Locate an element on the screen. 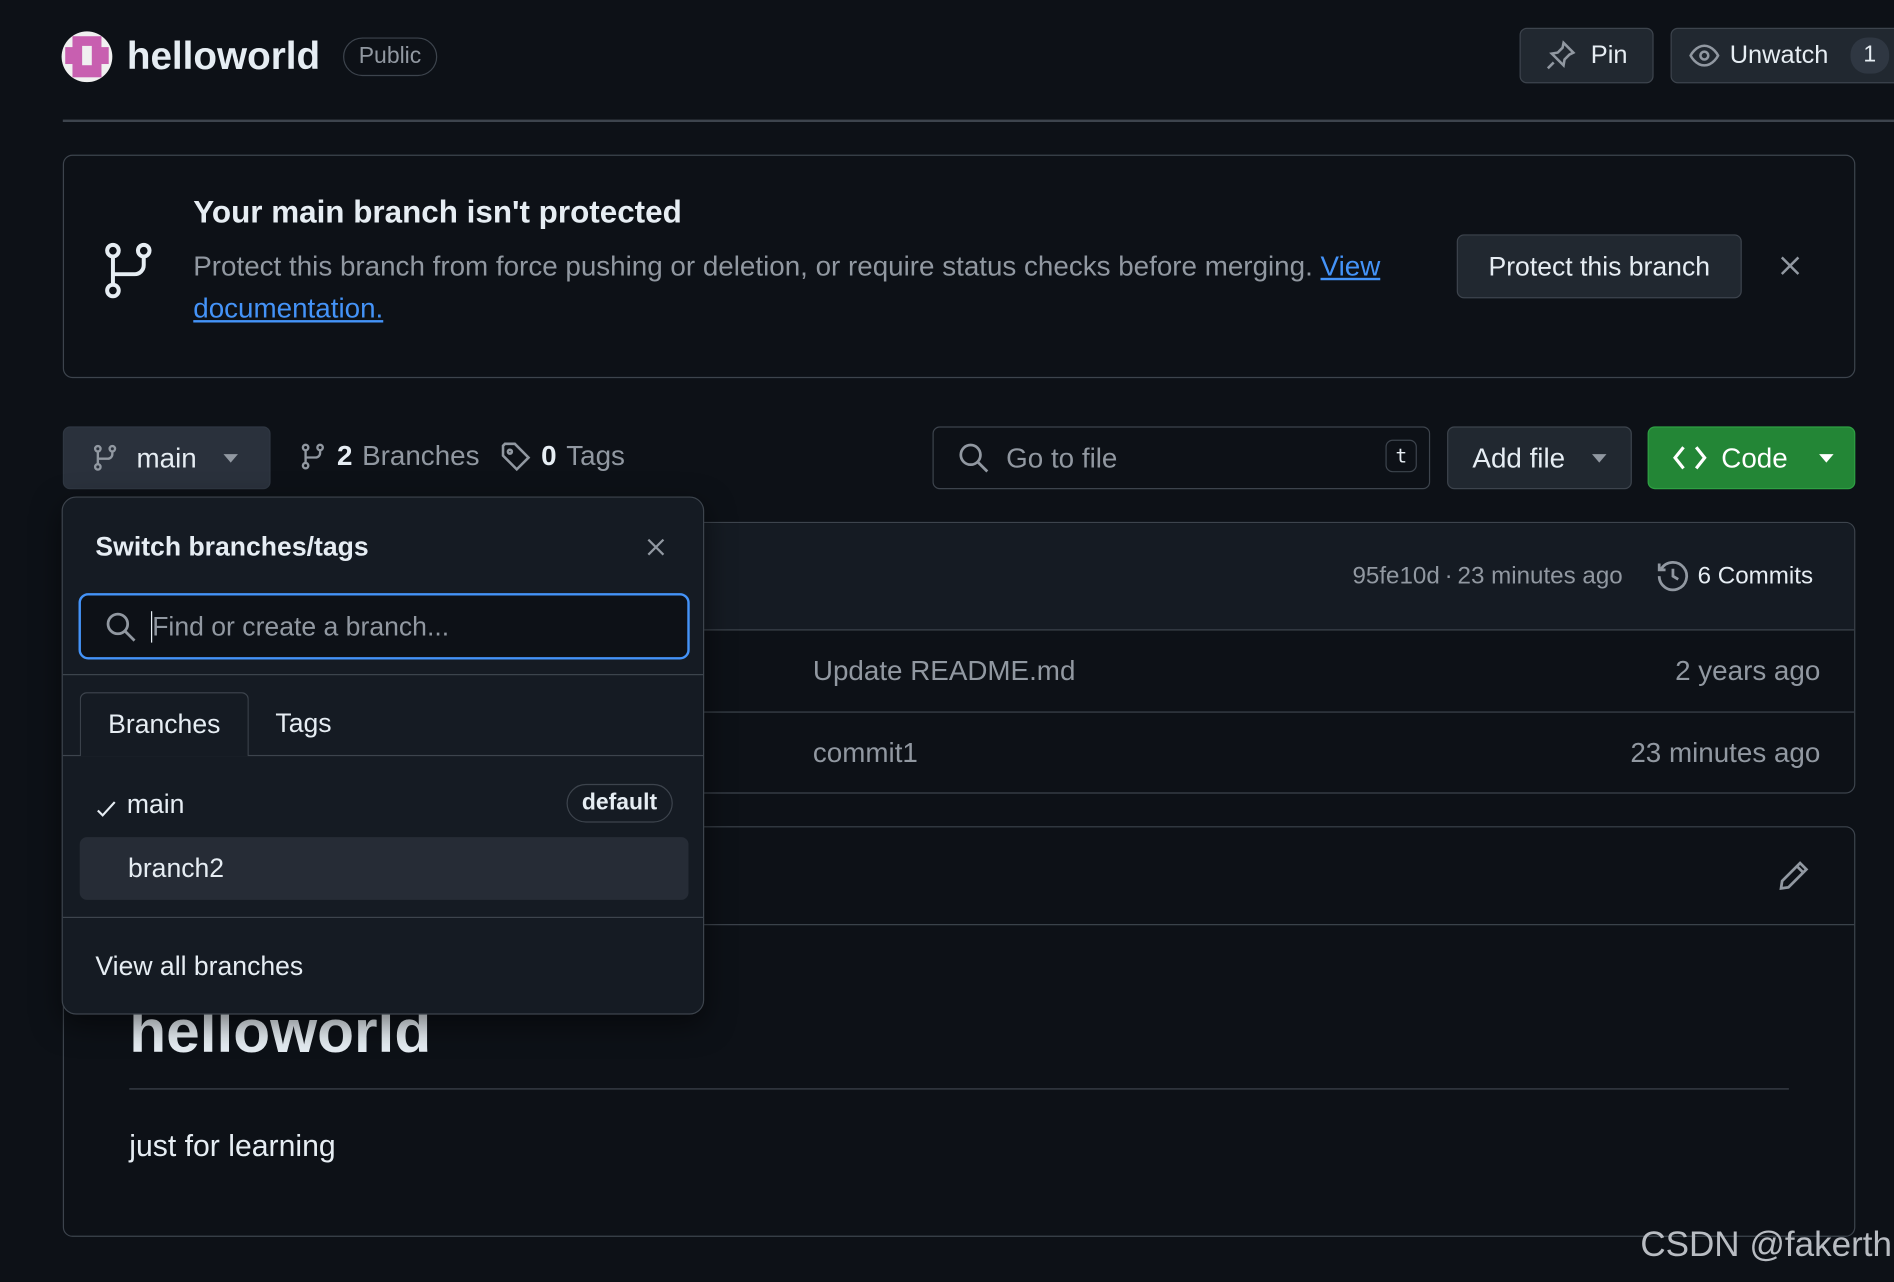 The width and height of the screenshot is (1894, 1282). view-all-branches-link: View all branches is located at coordinates (199, 966).